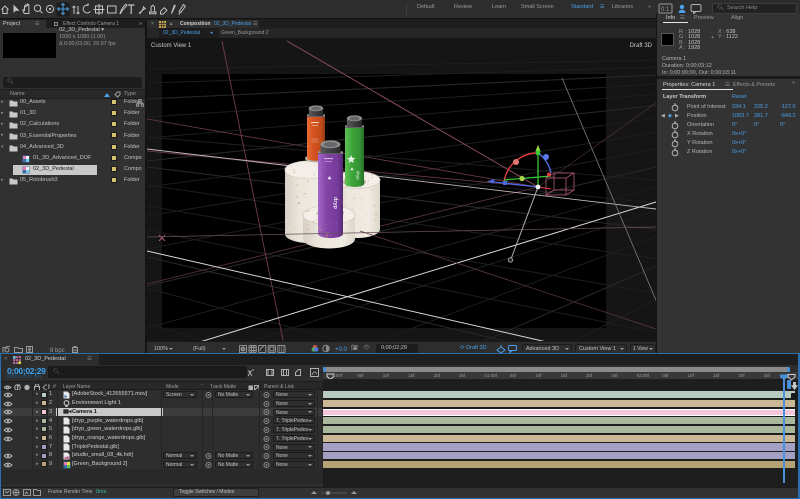 The height and width of the screenshot is (499, 800). I want to click on svg-text: 0:1, so click(665, 10).